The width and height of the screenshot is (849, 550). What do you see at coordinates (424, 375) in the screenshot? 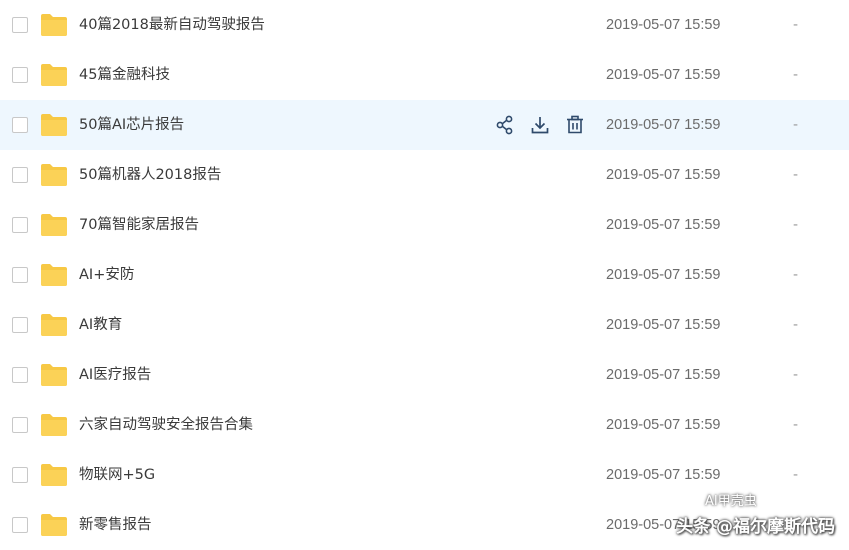
I see `file-row: AI医疗报告 2019-05-07 15:59 -` at bounding box center [424, 375].